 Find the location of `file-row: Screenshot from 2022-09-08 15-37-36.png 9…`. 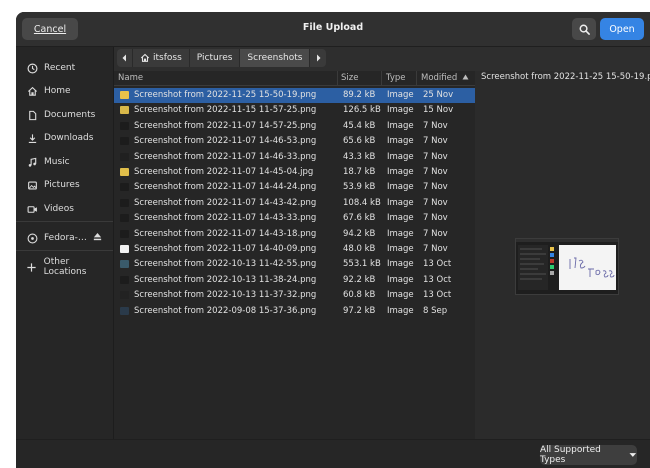

file-row: Screenshot from 2022-09-08 15-37-36.png 9… is located at coordinates (294, 311).